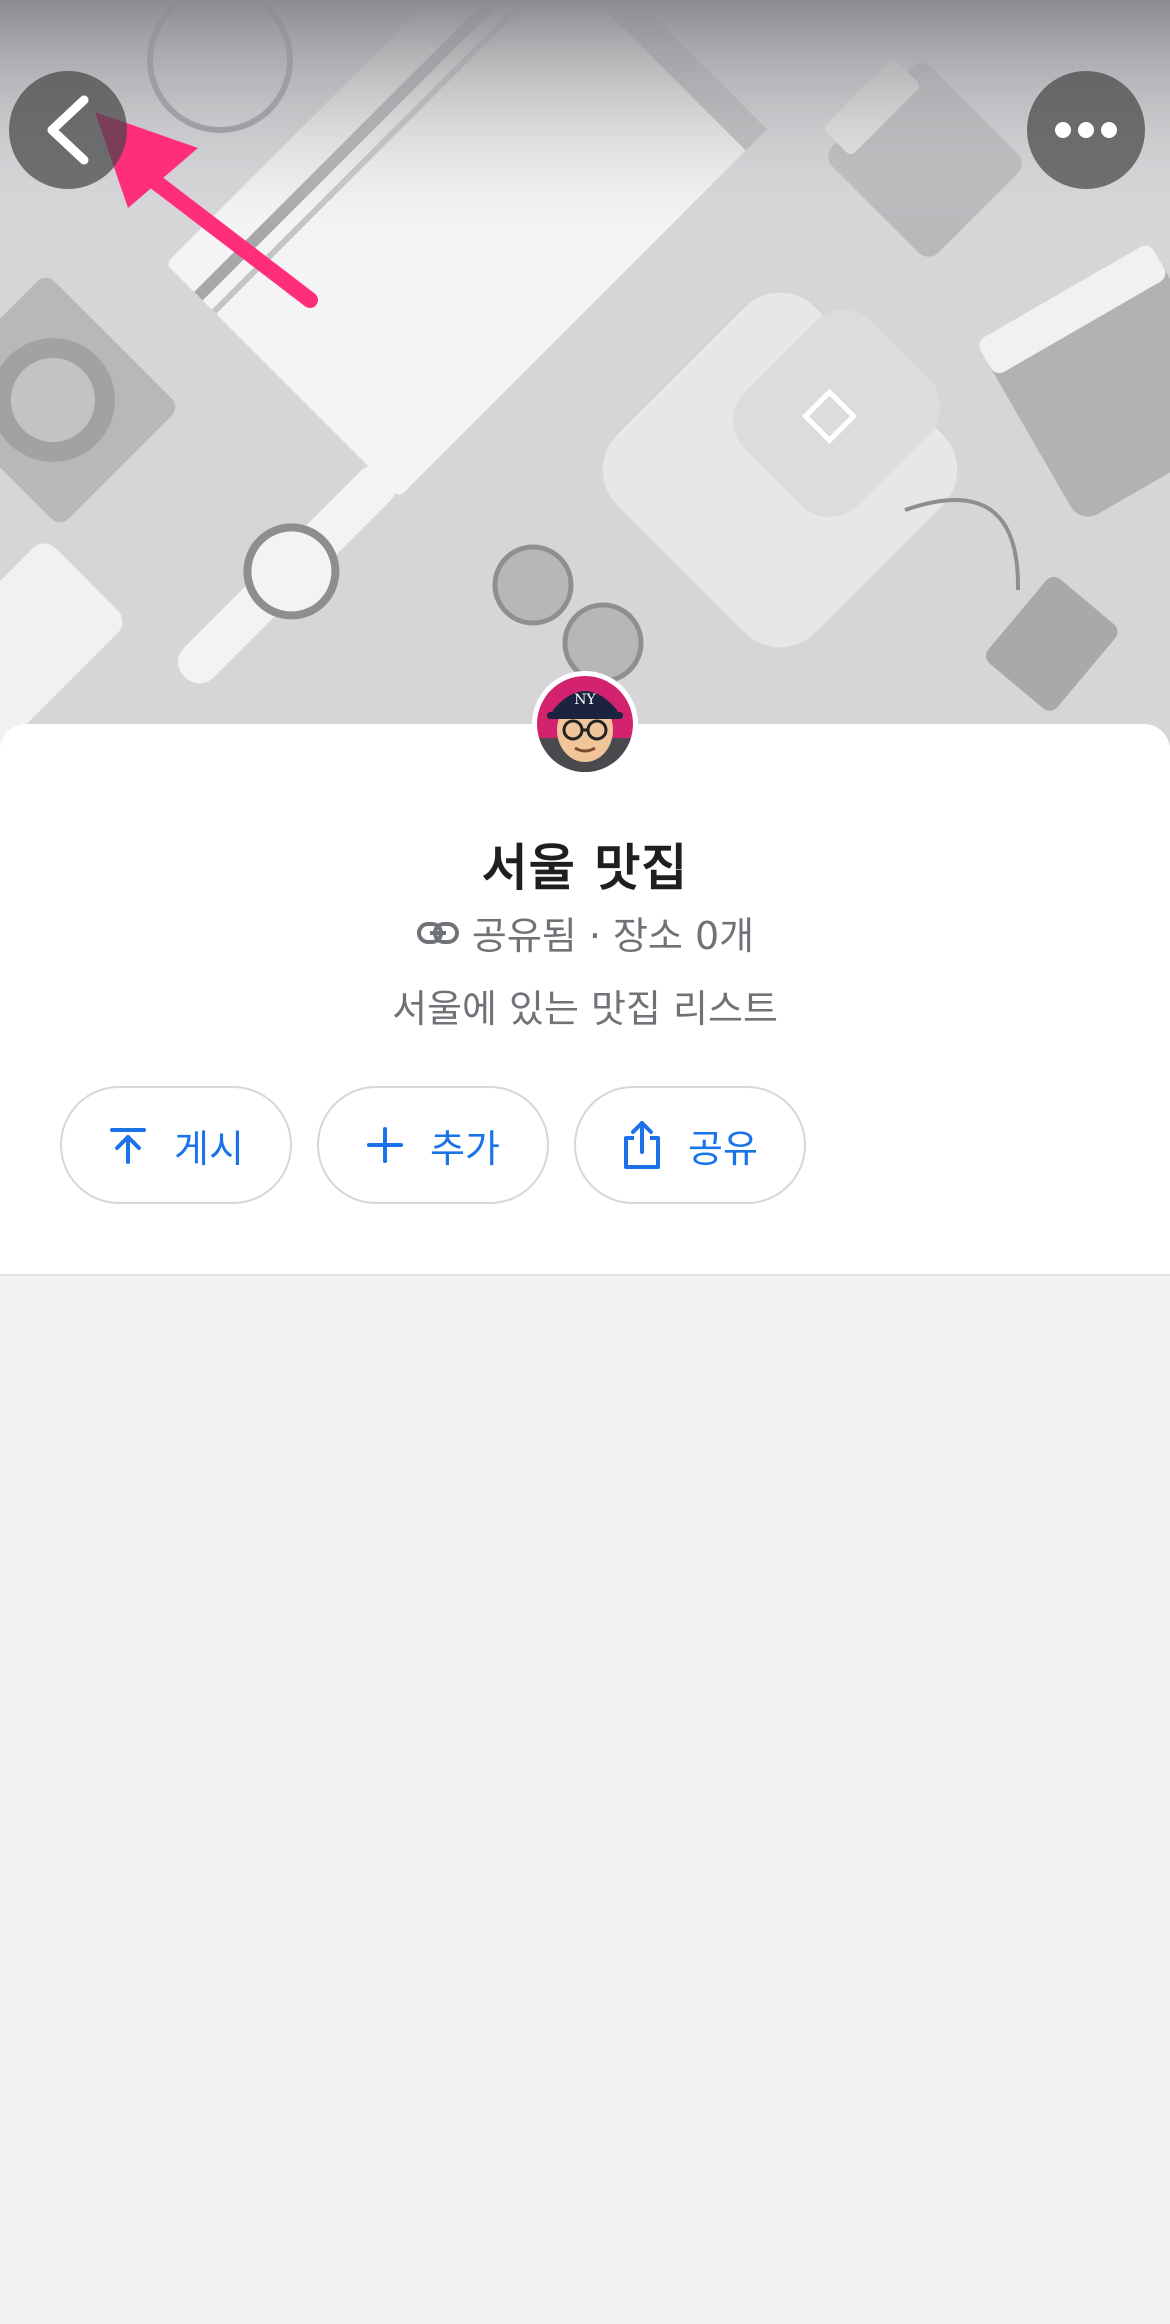 Image resolution: width=1170 pixels, height=2324 pixels. Describe the element at coordinates (128, 1145) in the screenshot. I see `publish-icon` at that location.